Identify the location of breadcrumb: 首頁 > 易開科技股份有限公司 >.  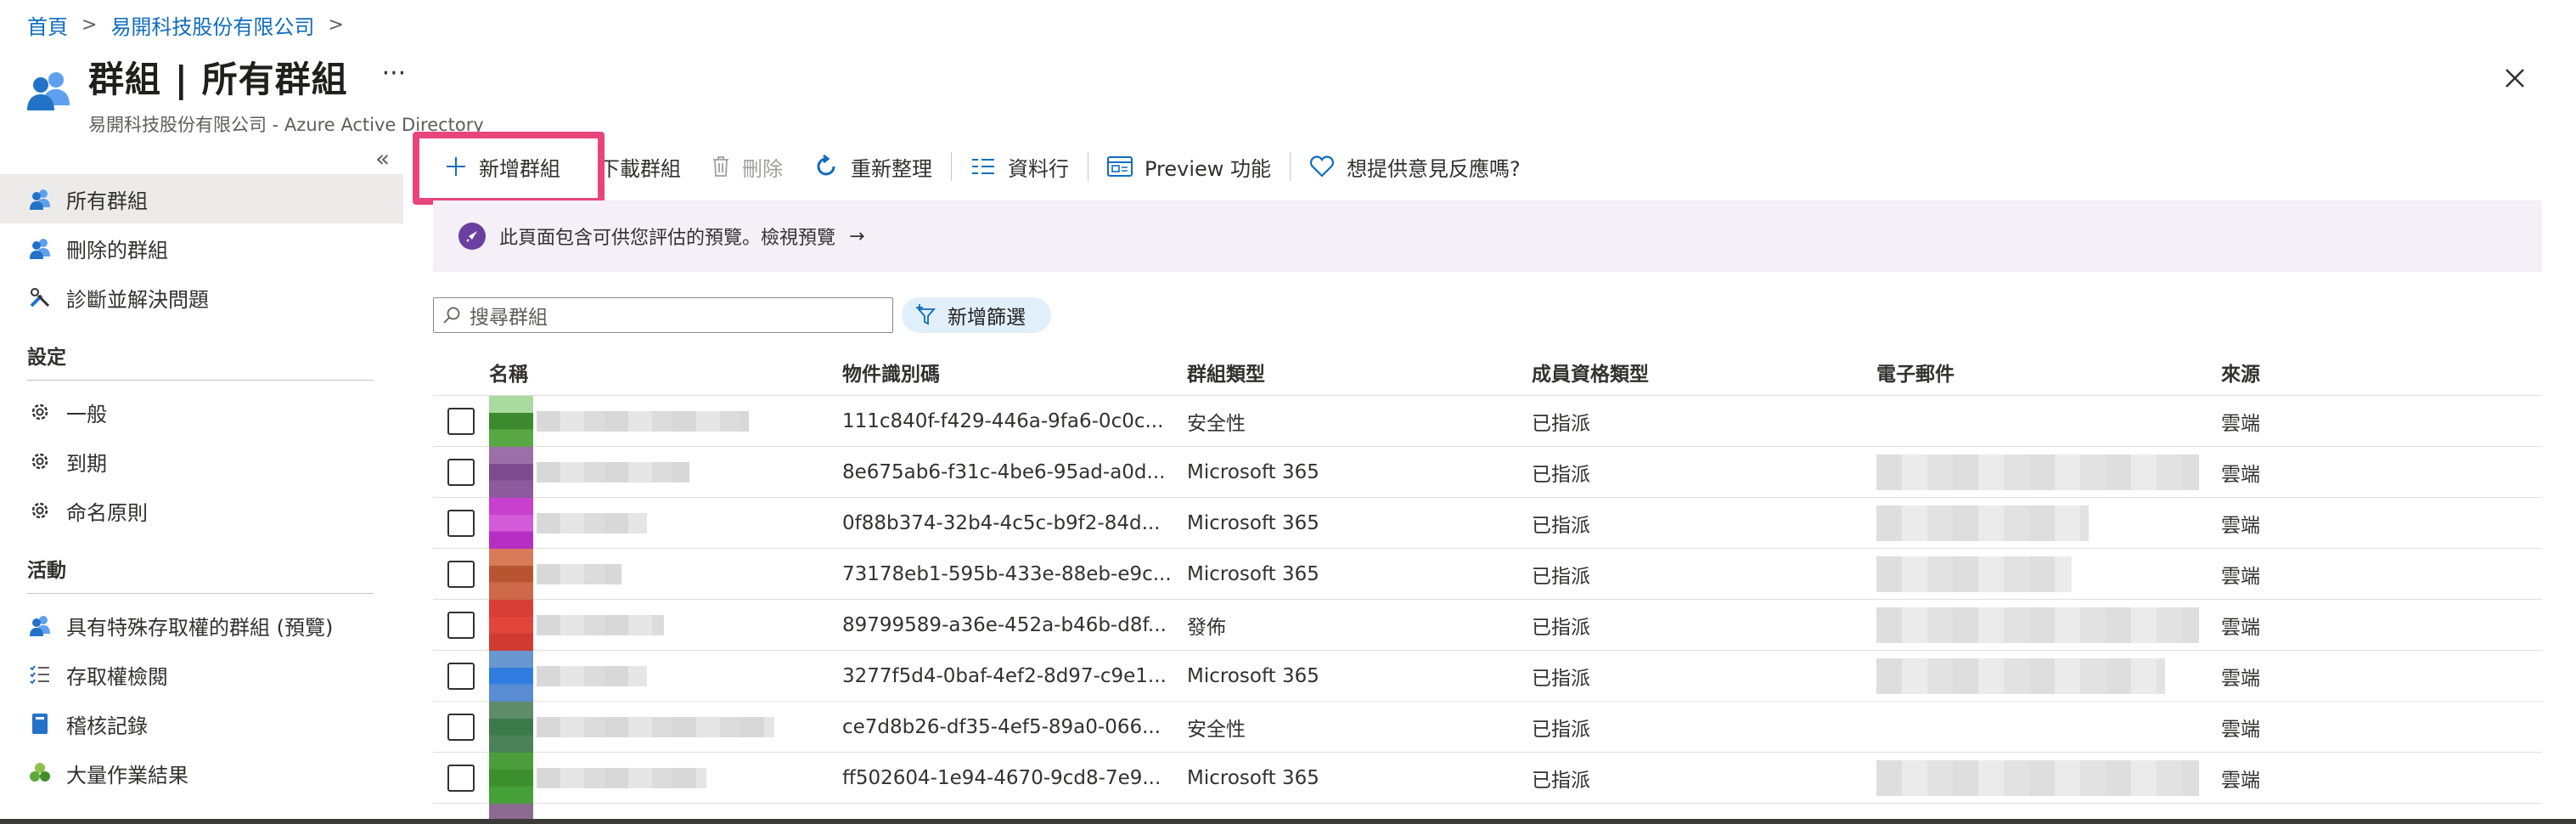
(192, 25).